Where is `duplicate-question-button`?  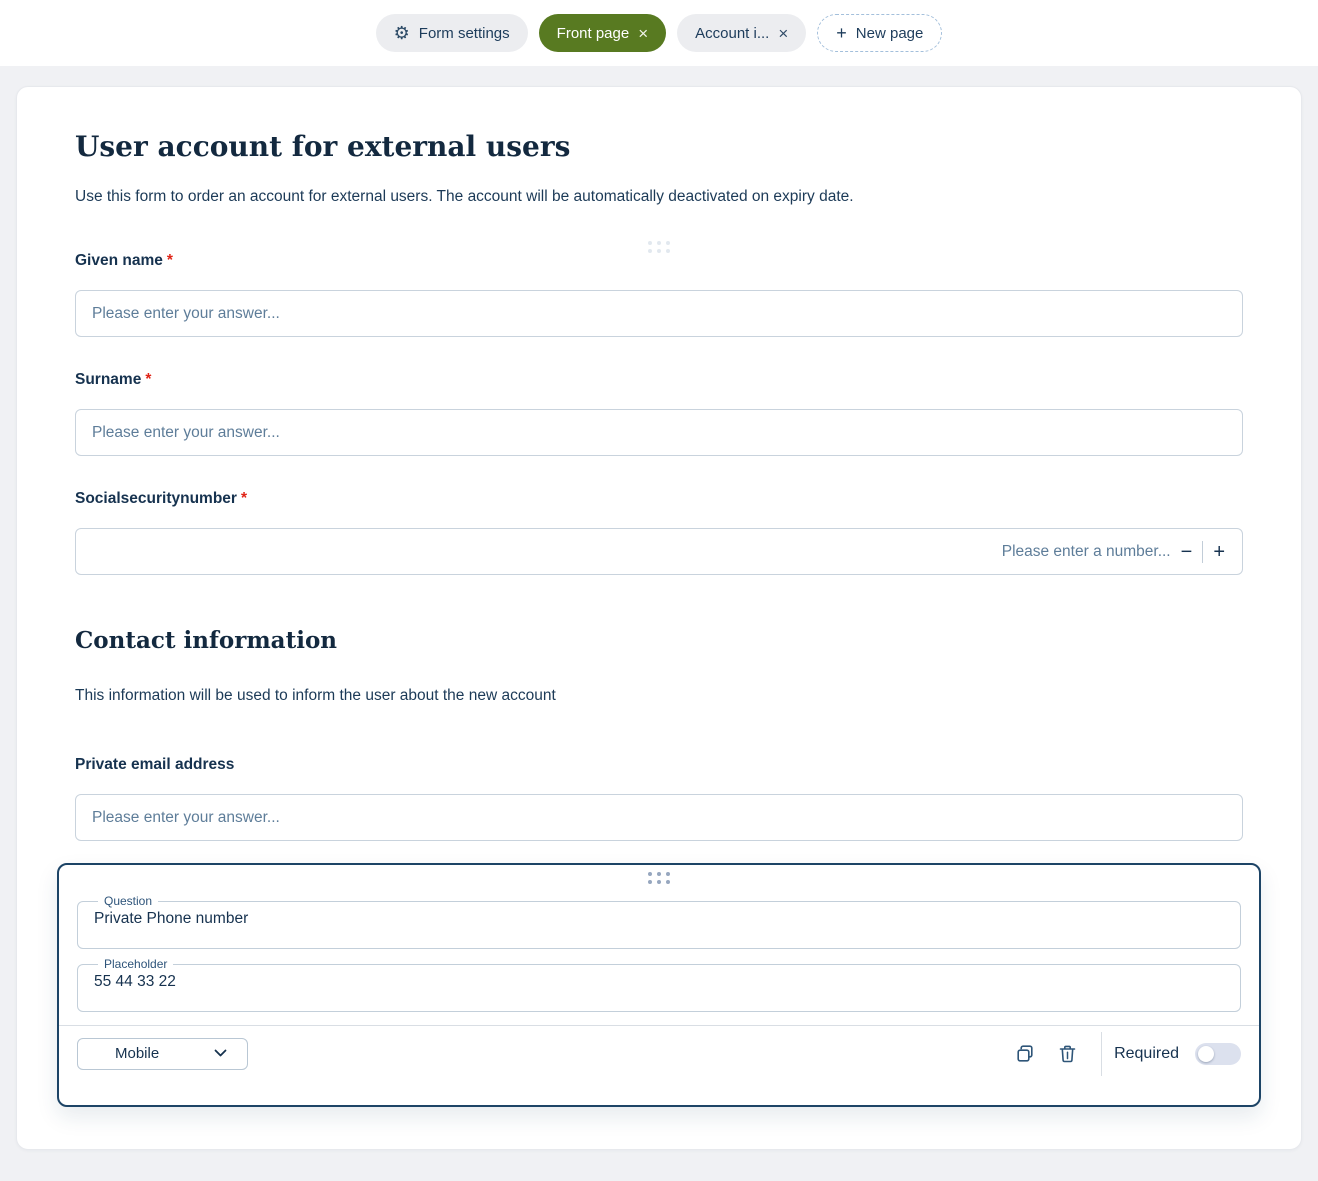 duplicate-question-button is located at coordinates (1025, 1054).